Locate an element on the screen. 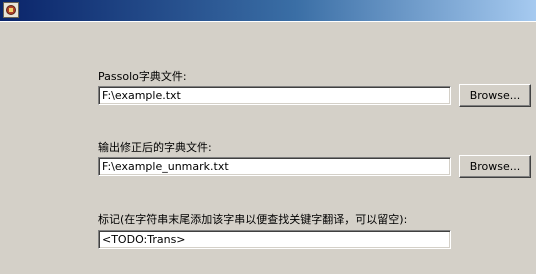 The height and width of the screenshot is (274, 536). dictionary-file-label: Passolo字典文件: is located at coordinates (142, 76).